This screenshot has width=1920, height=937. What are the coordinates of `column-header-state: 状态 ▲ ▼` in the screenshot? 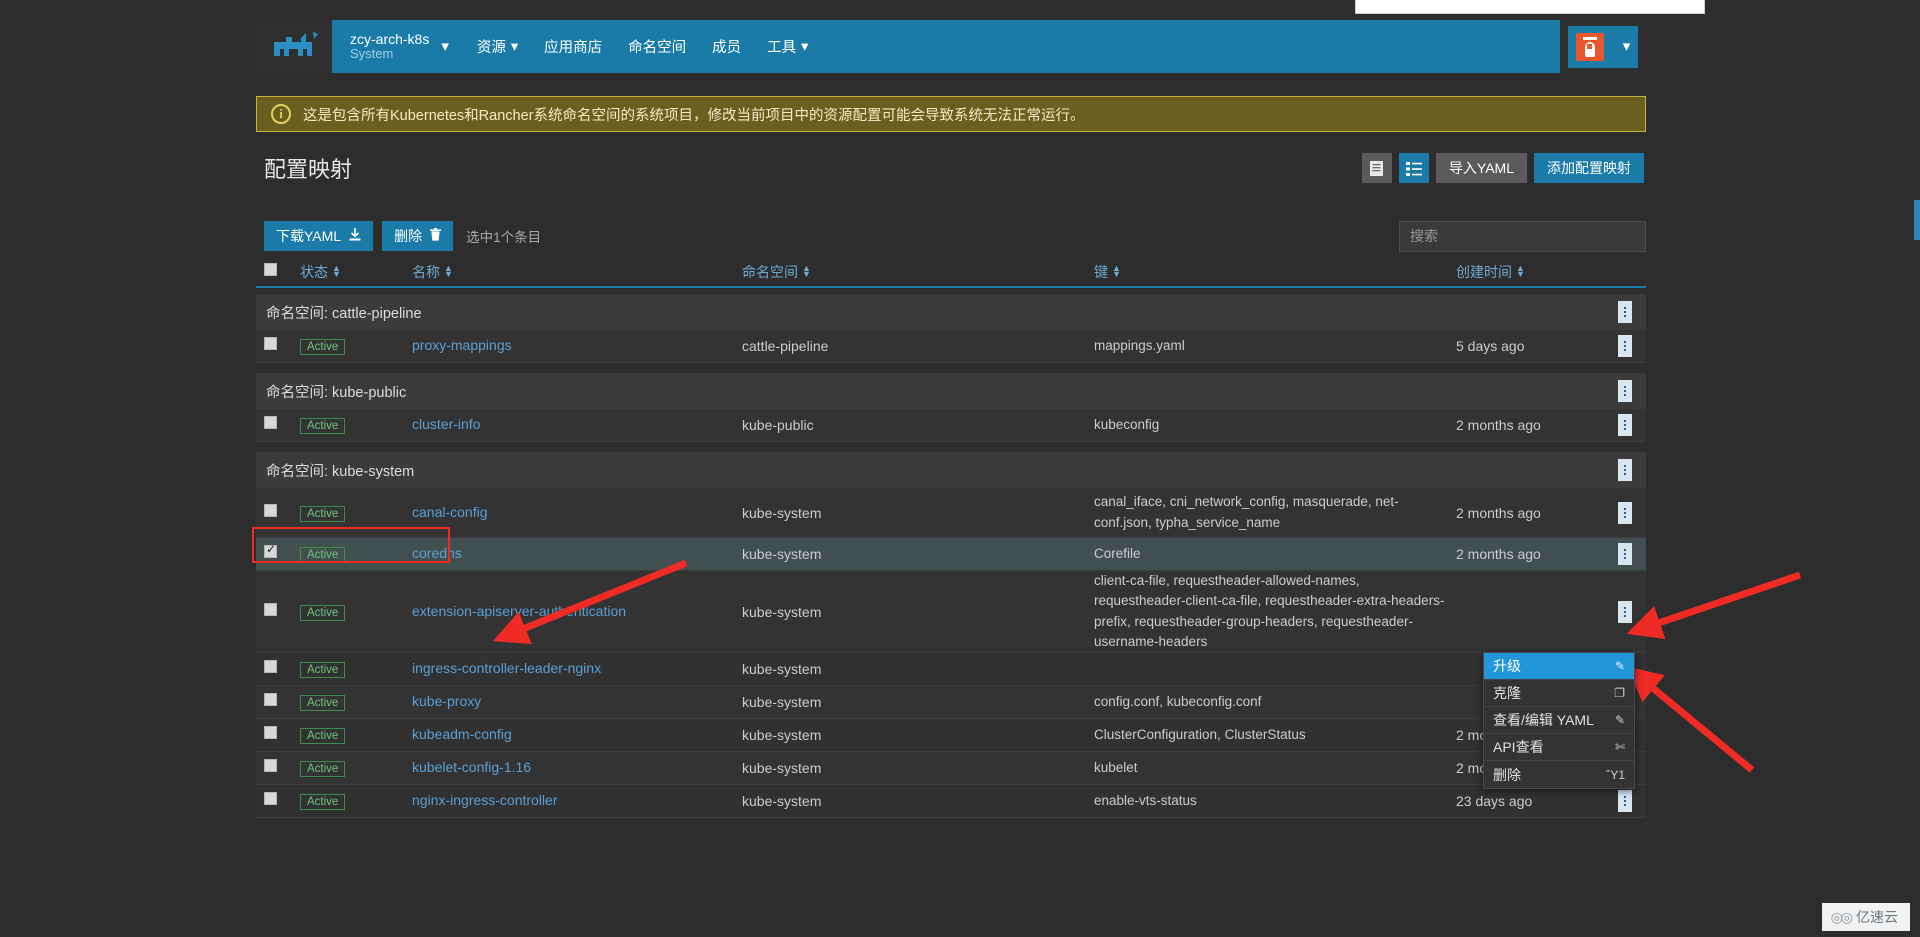 It's located at (356, 272).